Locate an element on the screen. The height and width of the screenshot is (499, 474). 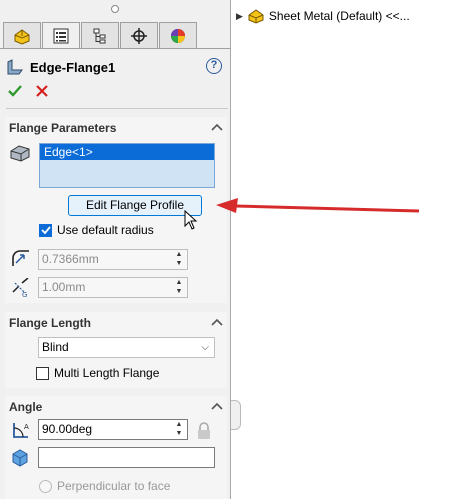
end-condition-select: Blind ⌵ is located at coordinates (126, 347).